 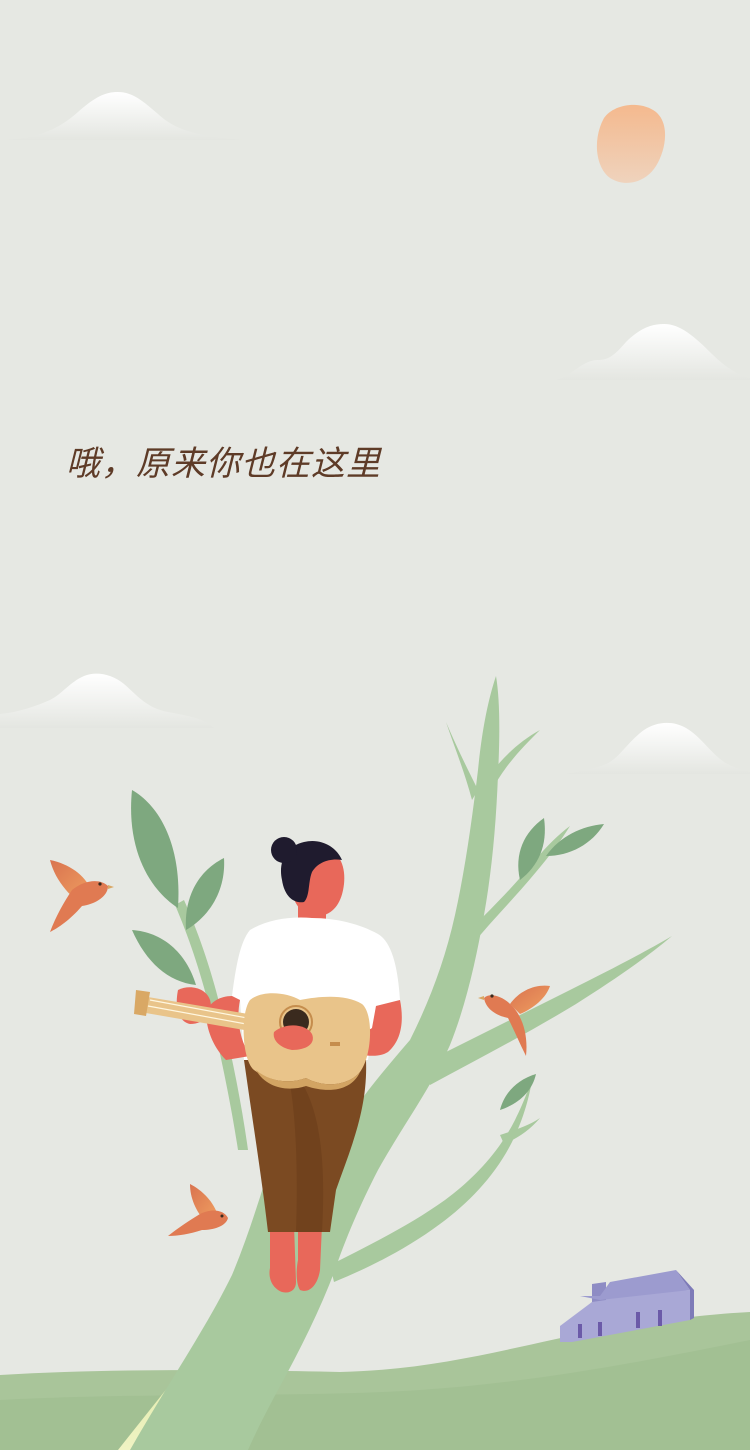 I want to click on cloud-top-left, so click(x=124, y=116).